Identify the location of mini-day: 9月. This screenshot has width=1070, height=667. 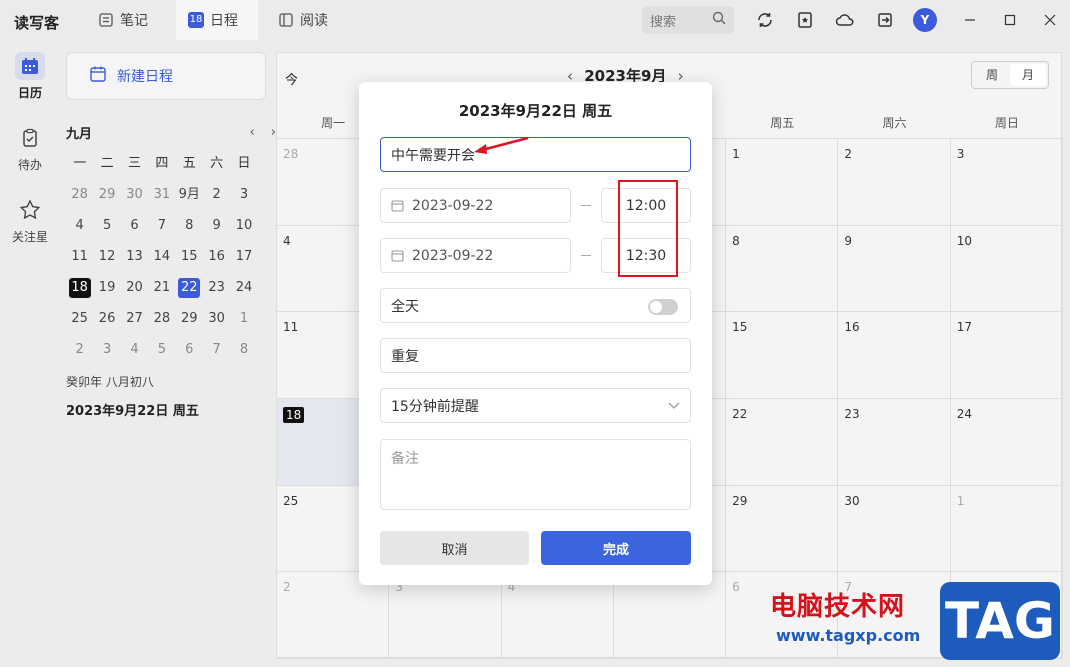
(189, 194).